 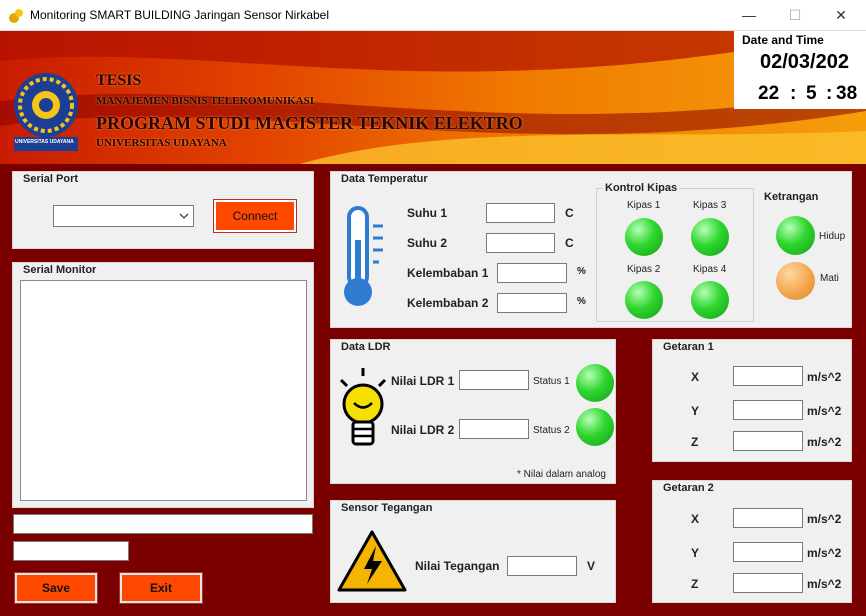 What do you see at coordinates (309, 123) in the screenshot?
I see `banner-line-studi: PROGRAM STUDI MAGISTER TEKNIK ELEKTRO` at bounding box center [309, 123].